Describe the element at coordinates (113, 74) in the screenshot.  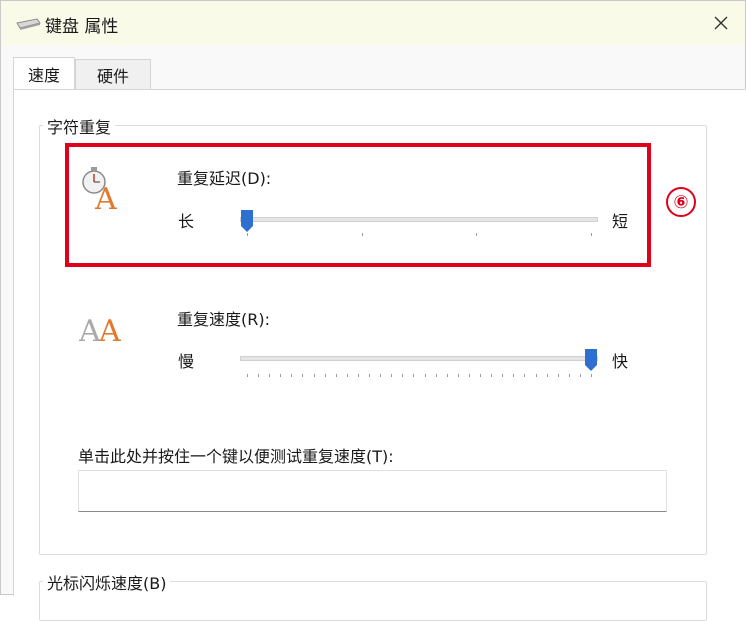
I see `tab-hardware: 硬件` at that location.